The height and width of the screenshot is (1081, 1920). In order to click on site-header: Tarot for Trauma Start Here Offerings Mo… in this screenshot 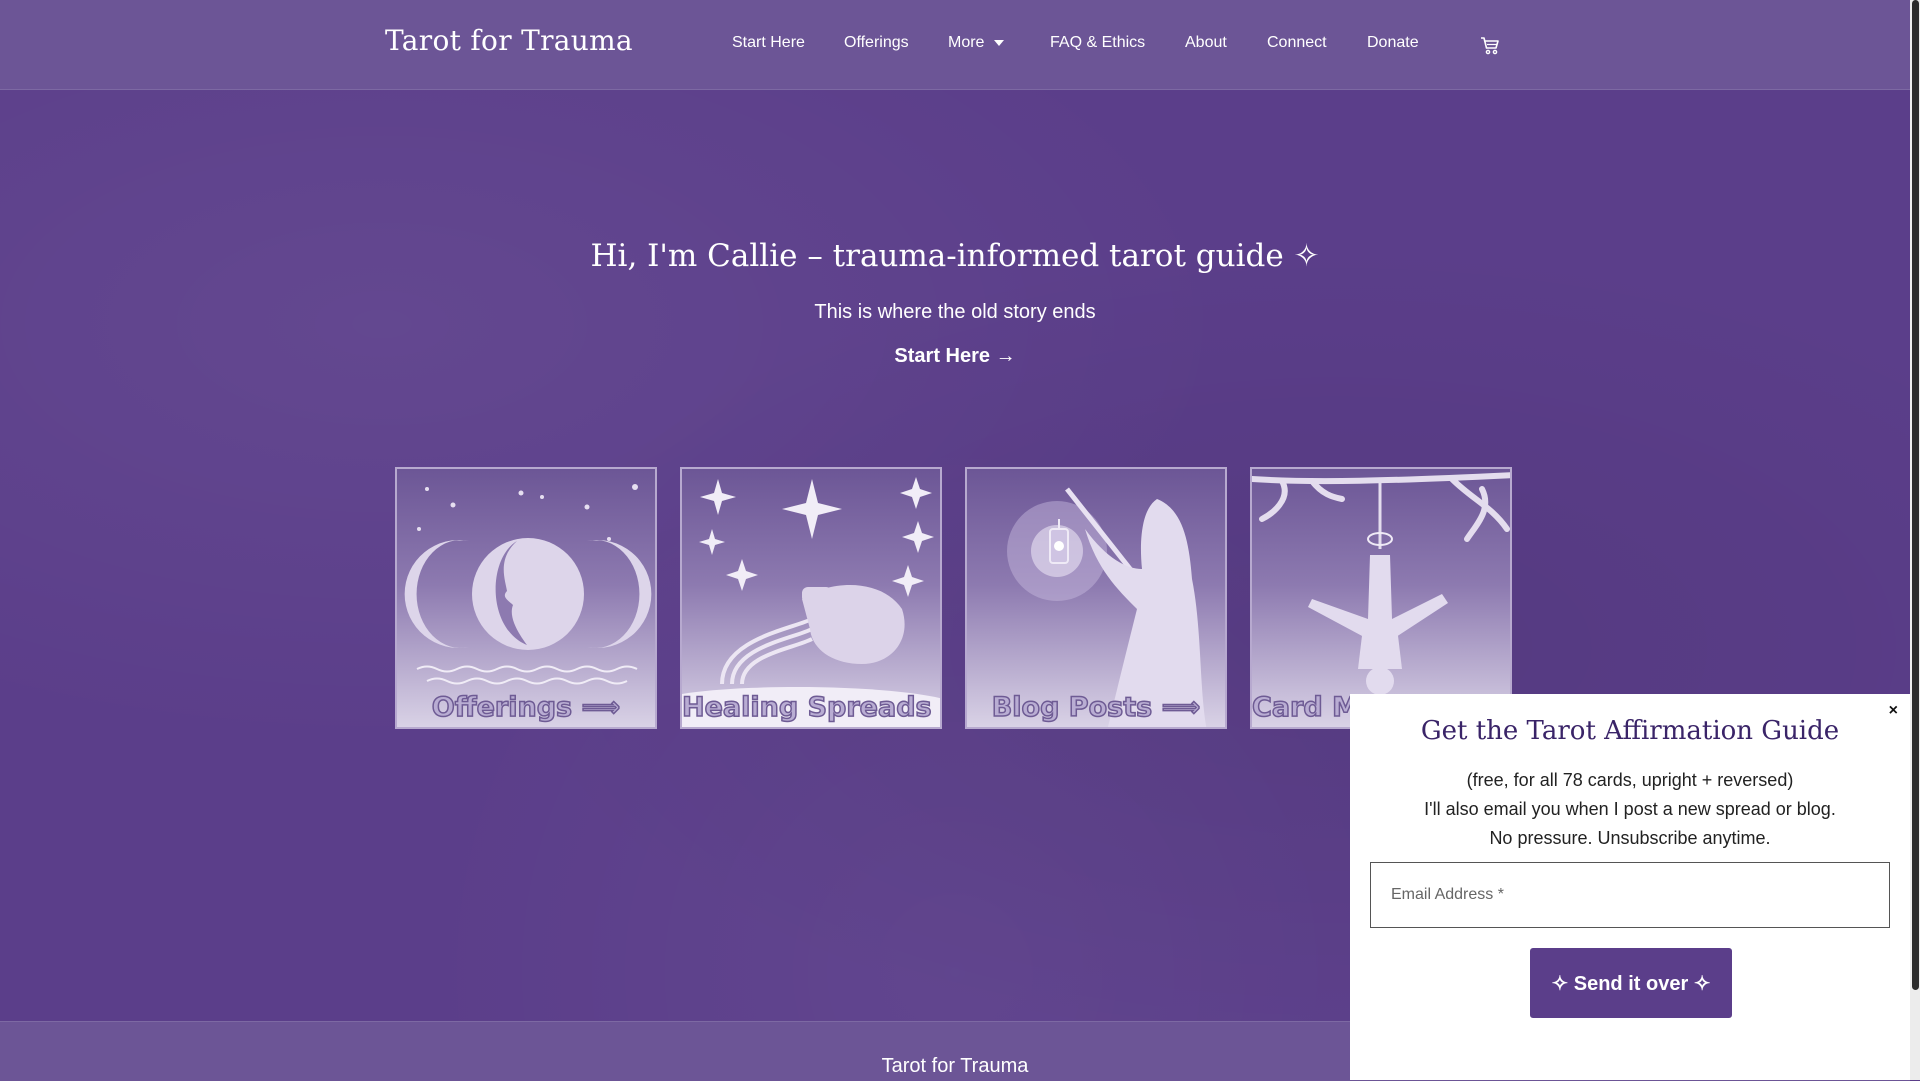, I will do `click(955, 45)`.